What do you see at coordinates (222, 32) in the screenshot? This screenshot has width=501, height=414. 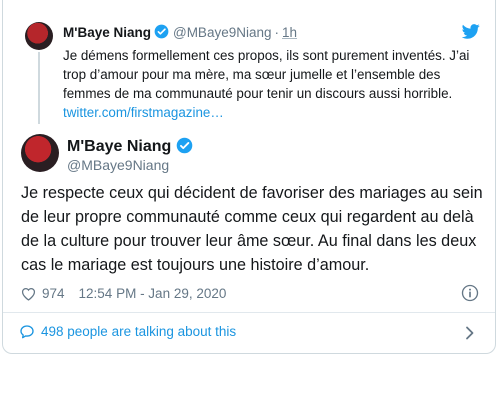 I see `quoted-author-handle: @MBaye9Niang` at bounding box center [222, 32].